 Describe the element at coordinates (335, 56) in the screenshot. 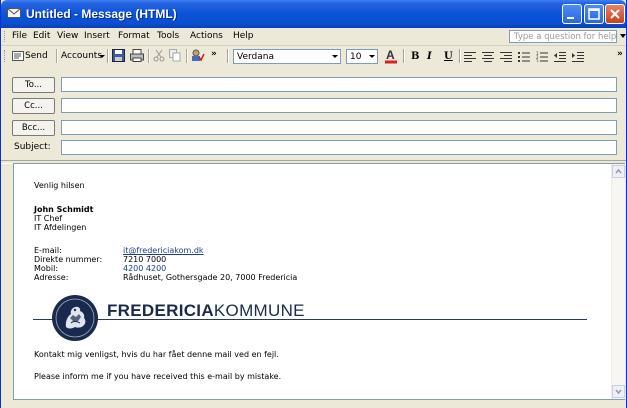

I see `font-name-dropdown-icon` at that location.